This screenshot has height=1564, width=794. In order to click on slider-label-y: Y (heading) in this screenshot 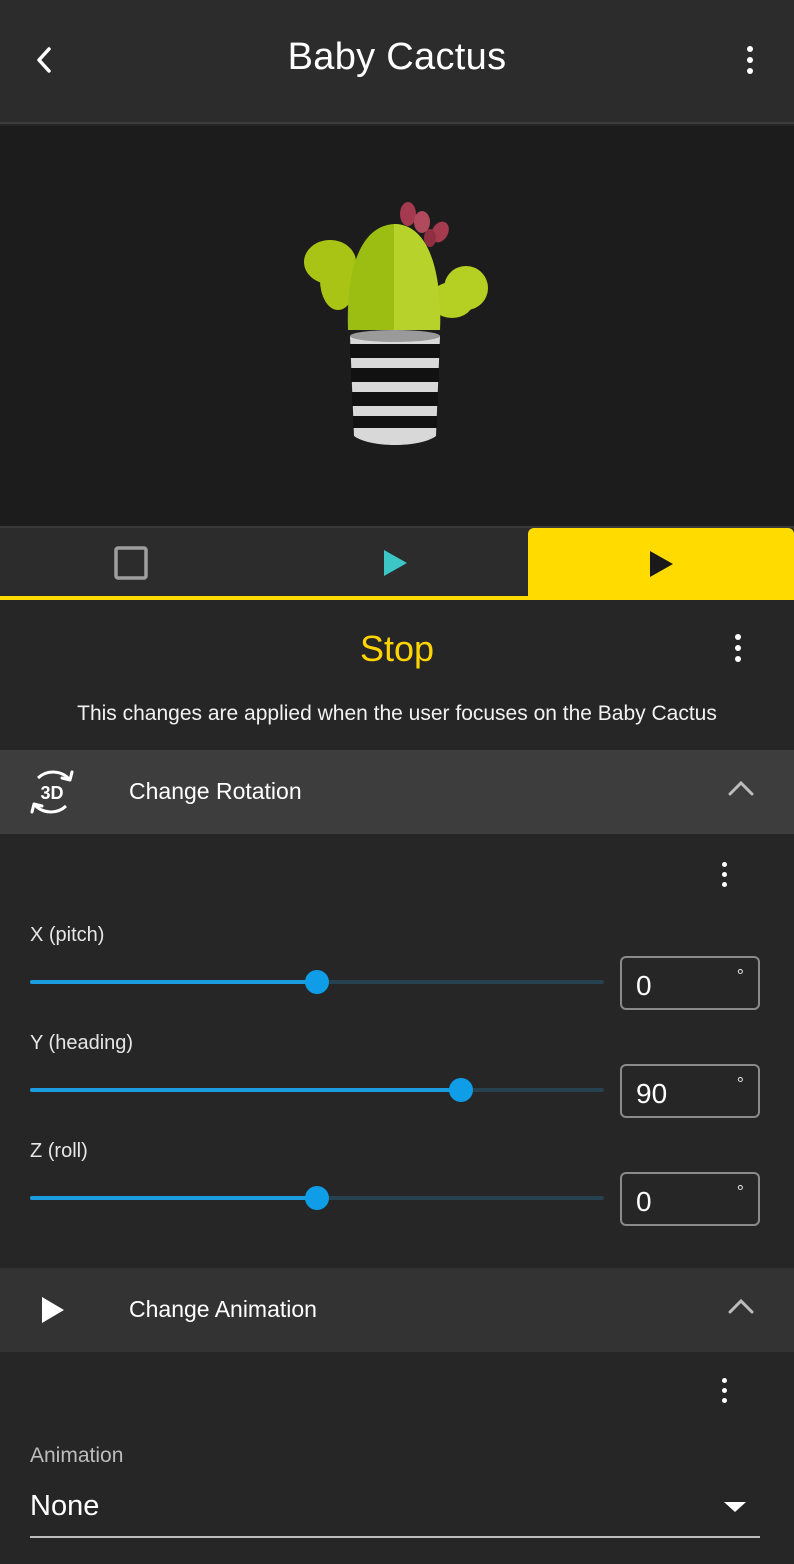, I will do `click(82, 1043)`.